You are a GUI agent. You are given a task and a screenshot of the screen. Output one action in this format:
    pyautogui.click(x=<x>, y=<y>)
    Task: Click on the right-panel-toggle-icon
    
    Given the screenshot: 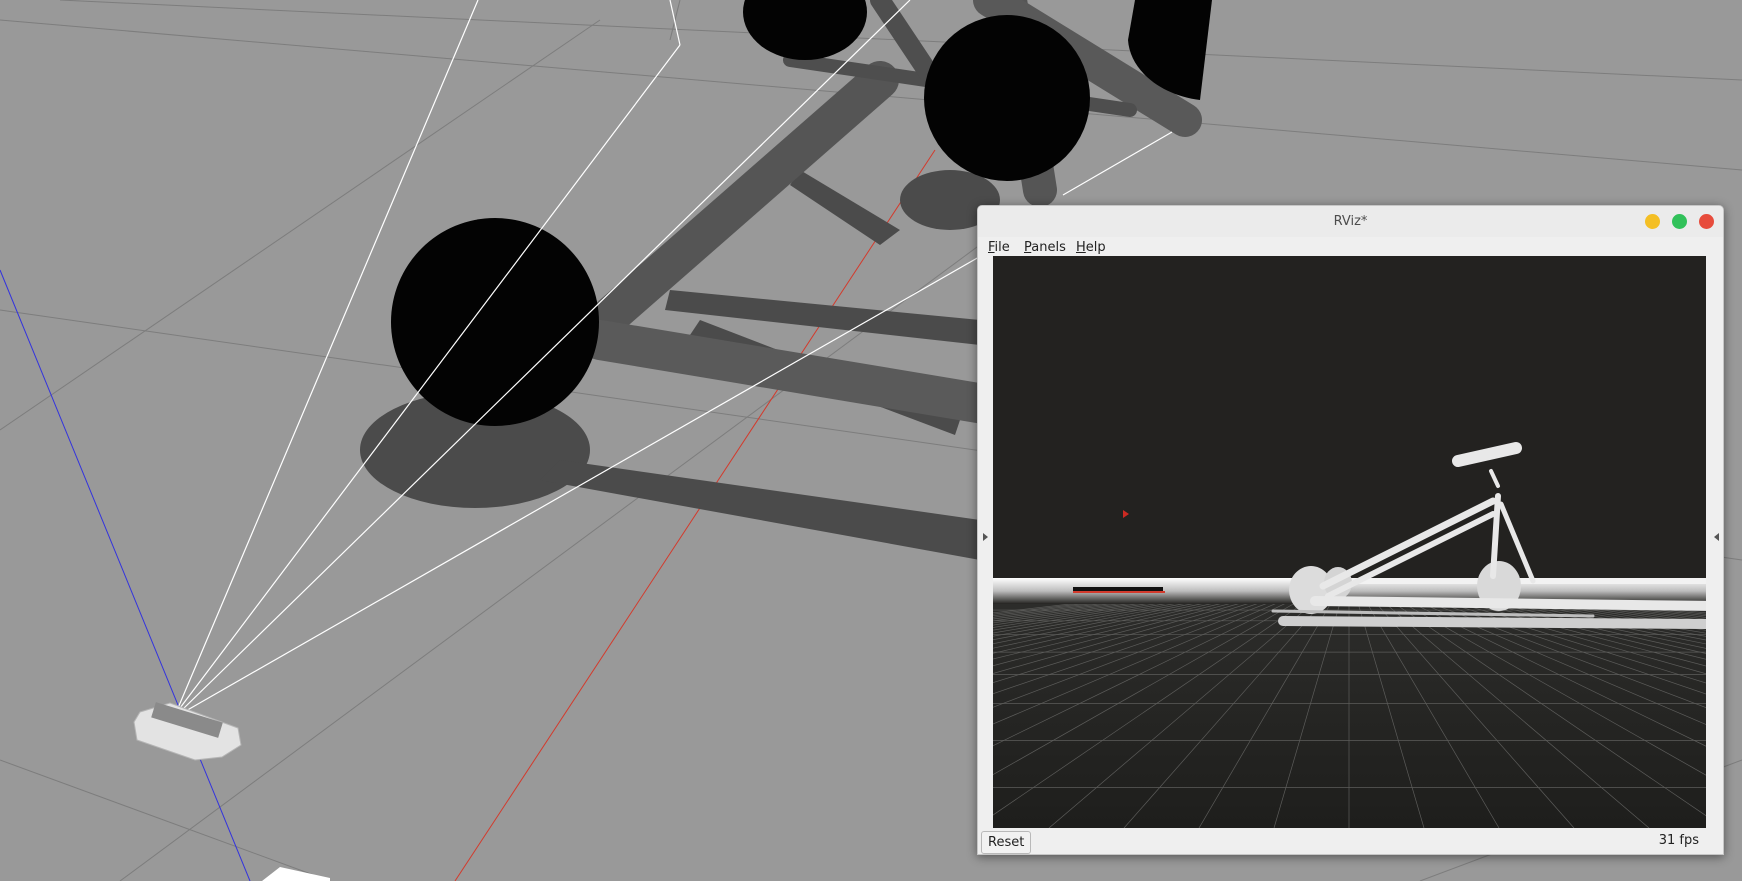 What is the action you would take?
    pyautogui.click(x=1716, y=537)
    